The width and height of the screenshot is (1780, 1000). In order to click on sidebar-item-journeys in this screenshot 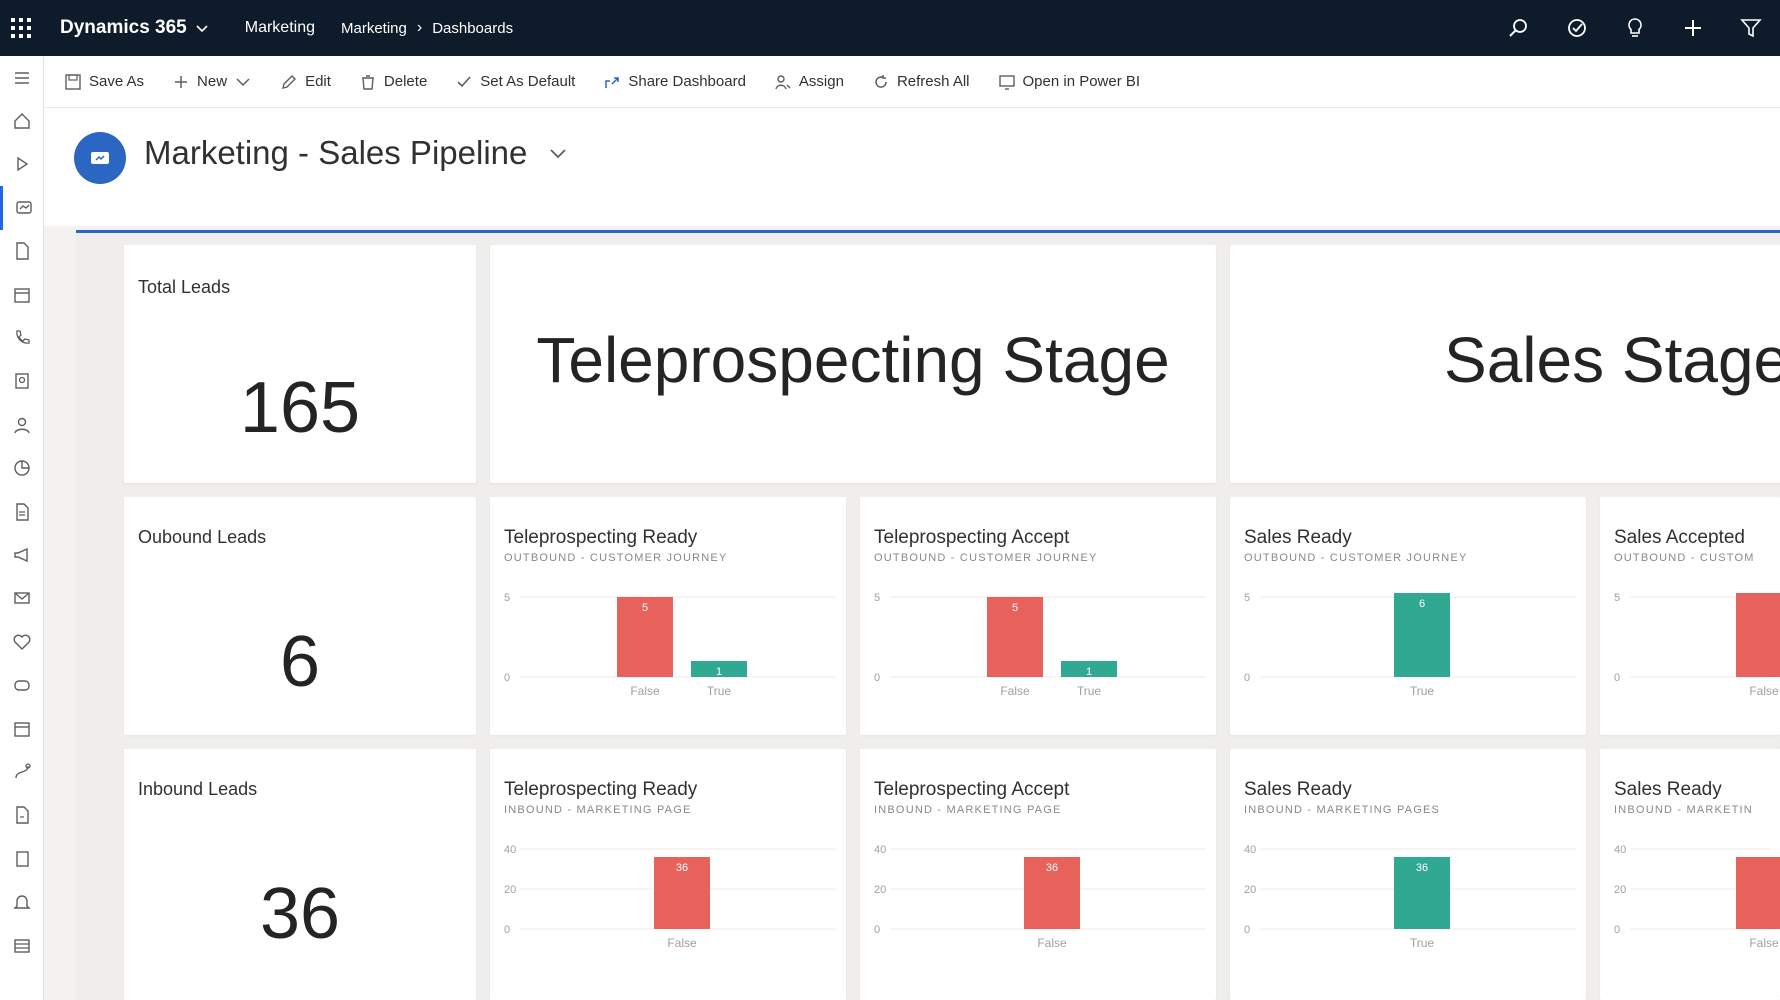, I will do `click(22, 771)`.